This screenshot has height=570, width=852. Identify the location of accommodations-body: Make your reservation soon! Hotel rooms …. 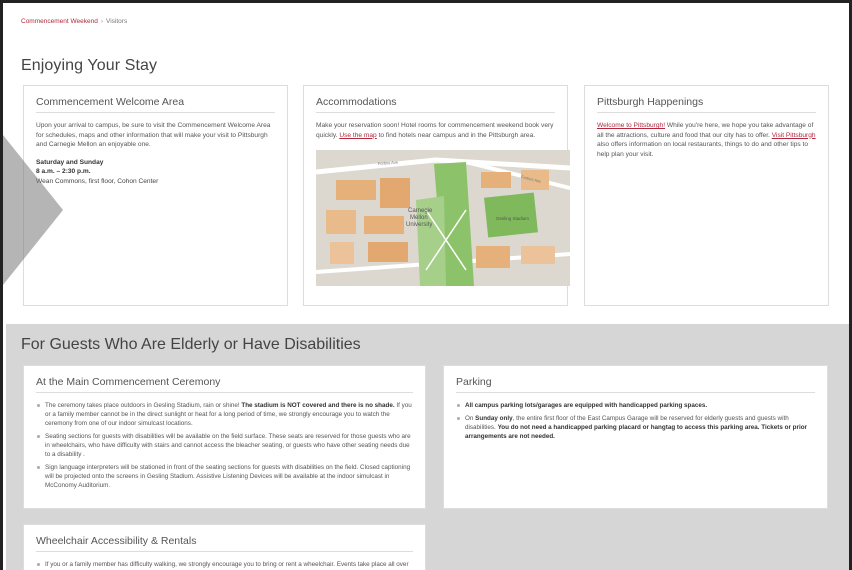
(435, 130).